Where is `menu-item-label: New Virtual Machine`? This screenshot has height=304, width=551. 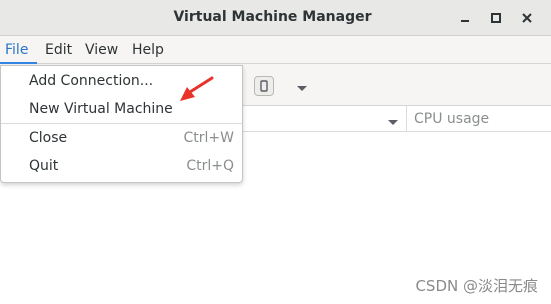 menu-item-label: New Virtual Machine is located at coordinates (101, 109).